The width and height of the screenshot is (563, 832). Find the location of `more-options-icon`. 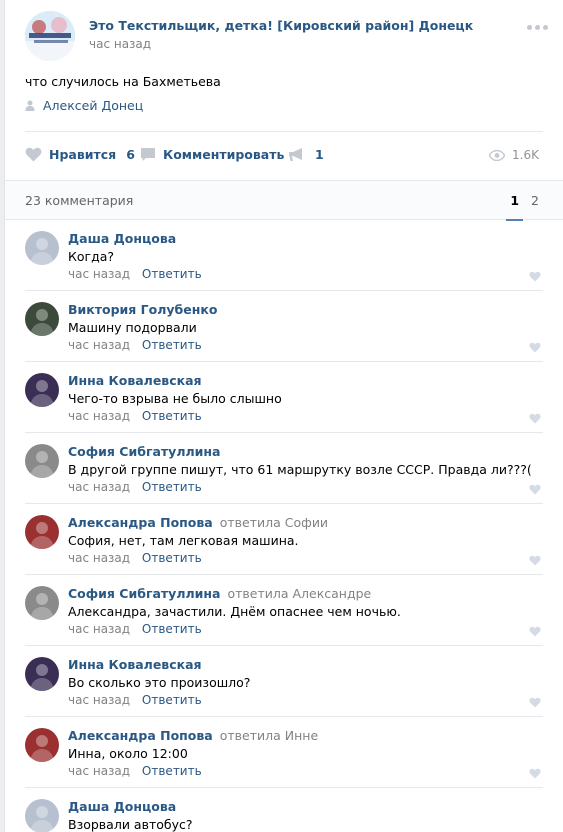

more-options-icon is located at coordinates (538, 27).